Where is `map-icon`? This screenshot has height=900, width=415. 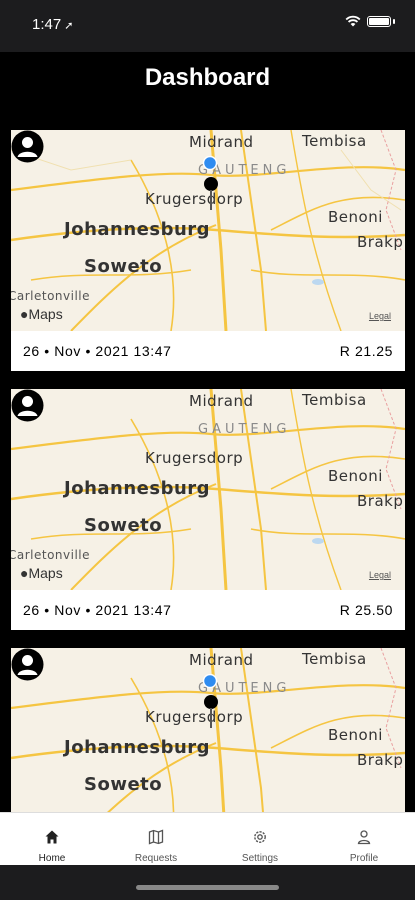
map-icon is located at coordinates (156, 837).